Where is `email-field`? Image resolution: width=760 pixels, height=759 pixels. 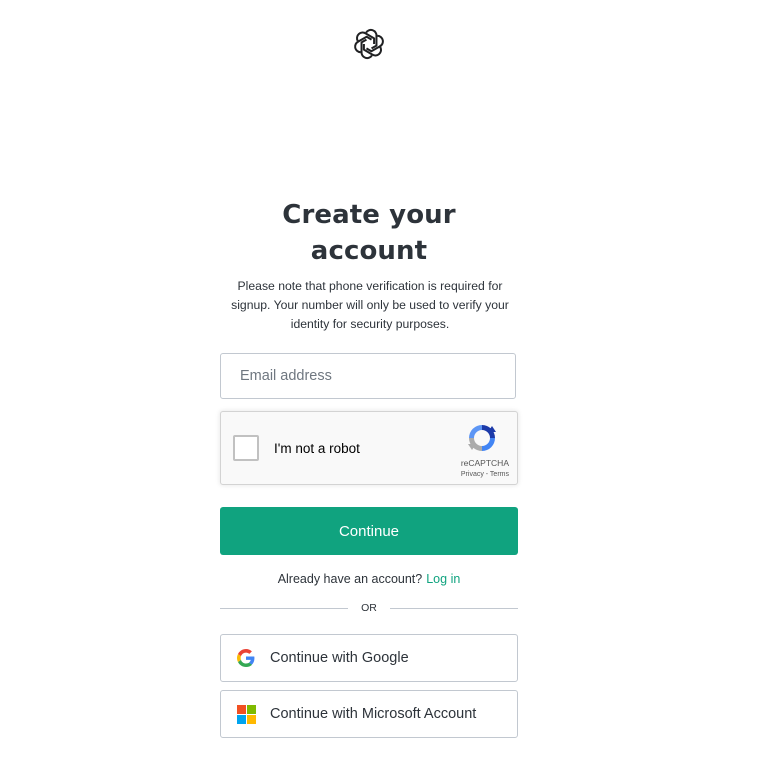
email-field is located at coordinates (368, 376).